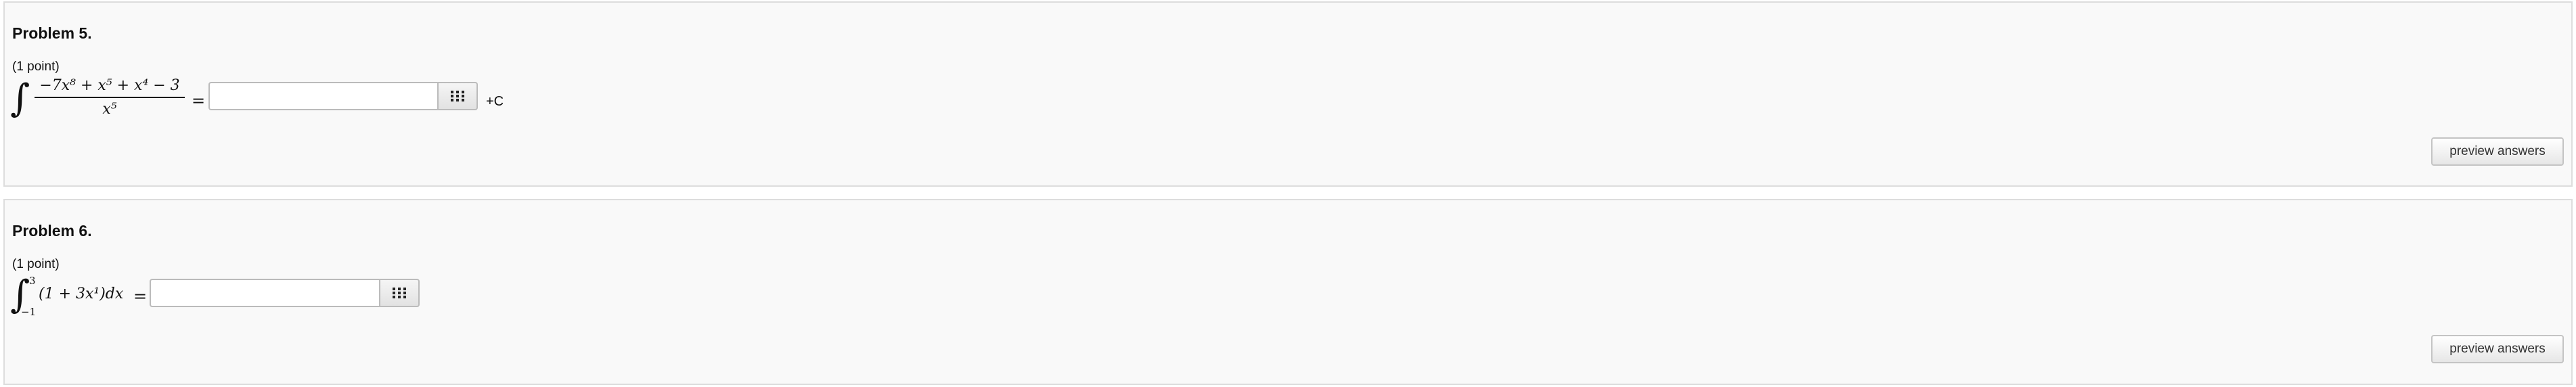 The image size is (2576, 387). I want to click on fraction-denominator: x⁵, so click(109, 109).